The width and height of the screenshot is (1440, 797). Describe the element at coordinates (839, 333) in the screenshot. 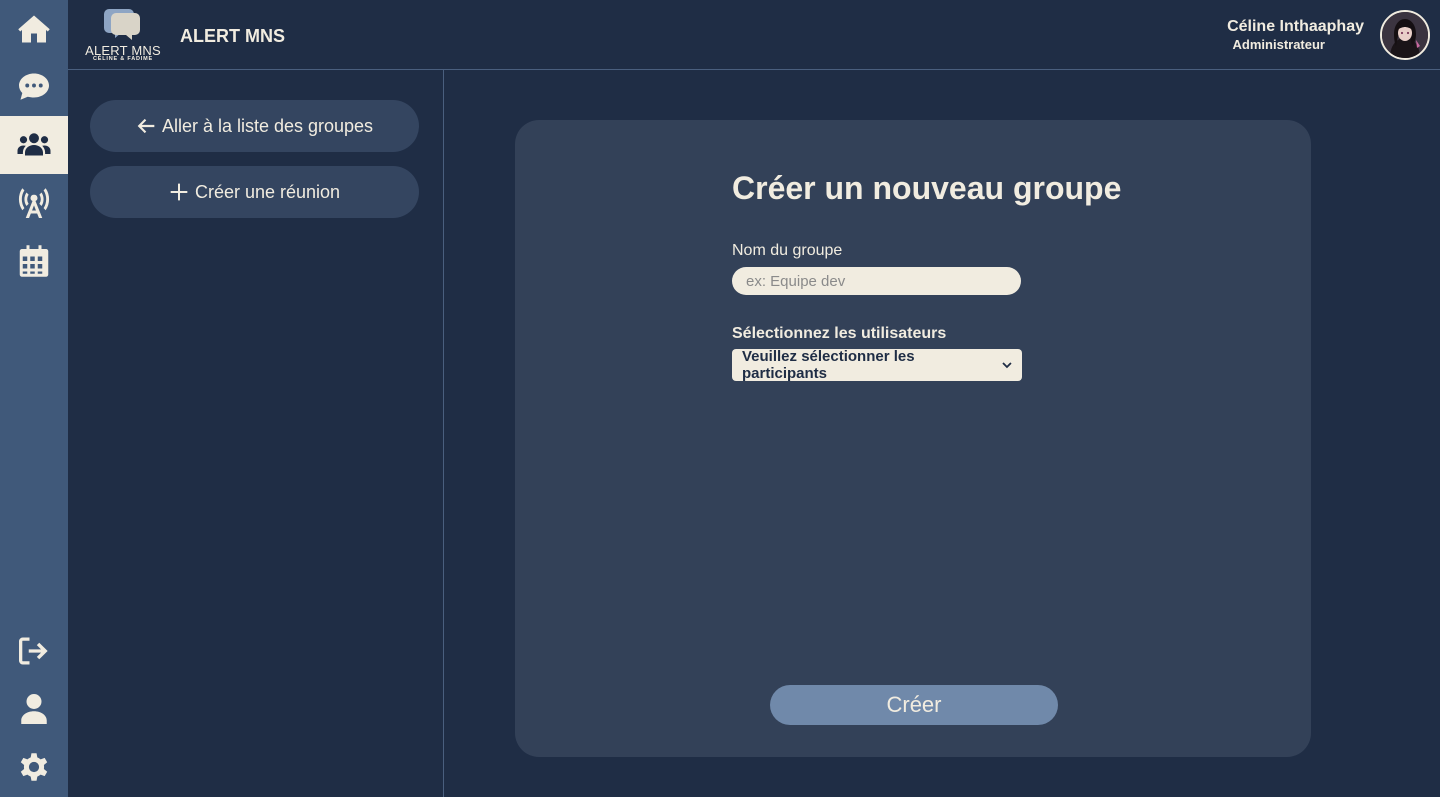

I see `select-users-label: Sélectionnez les utilisateurs` at that location.